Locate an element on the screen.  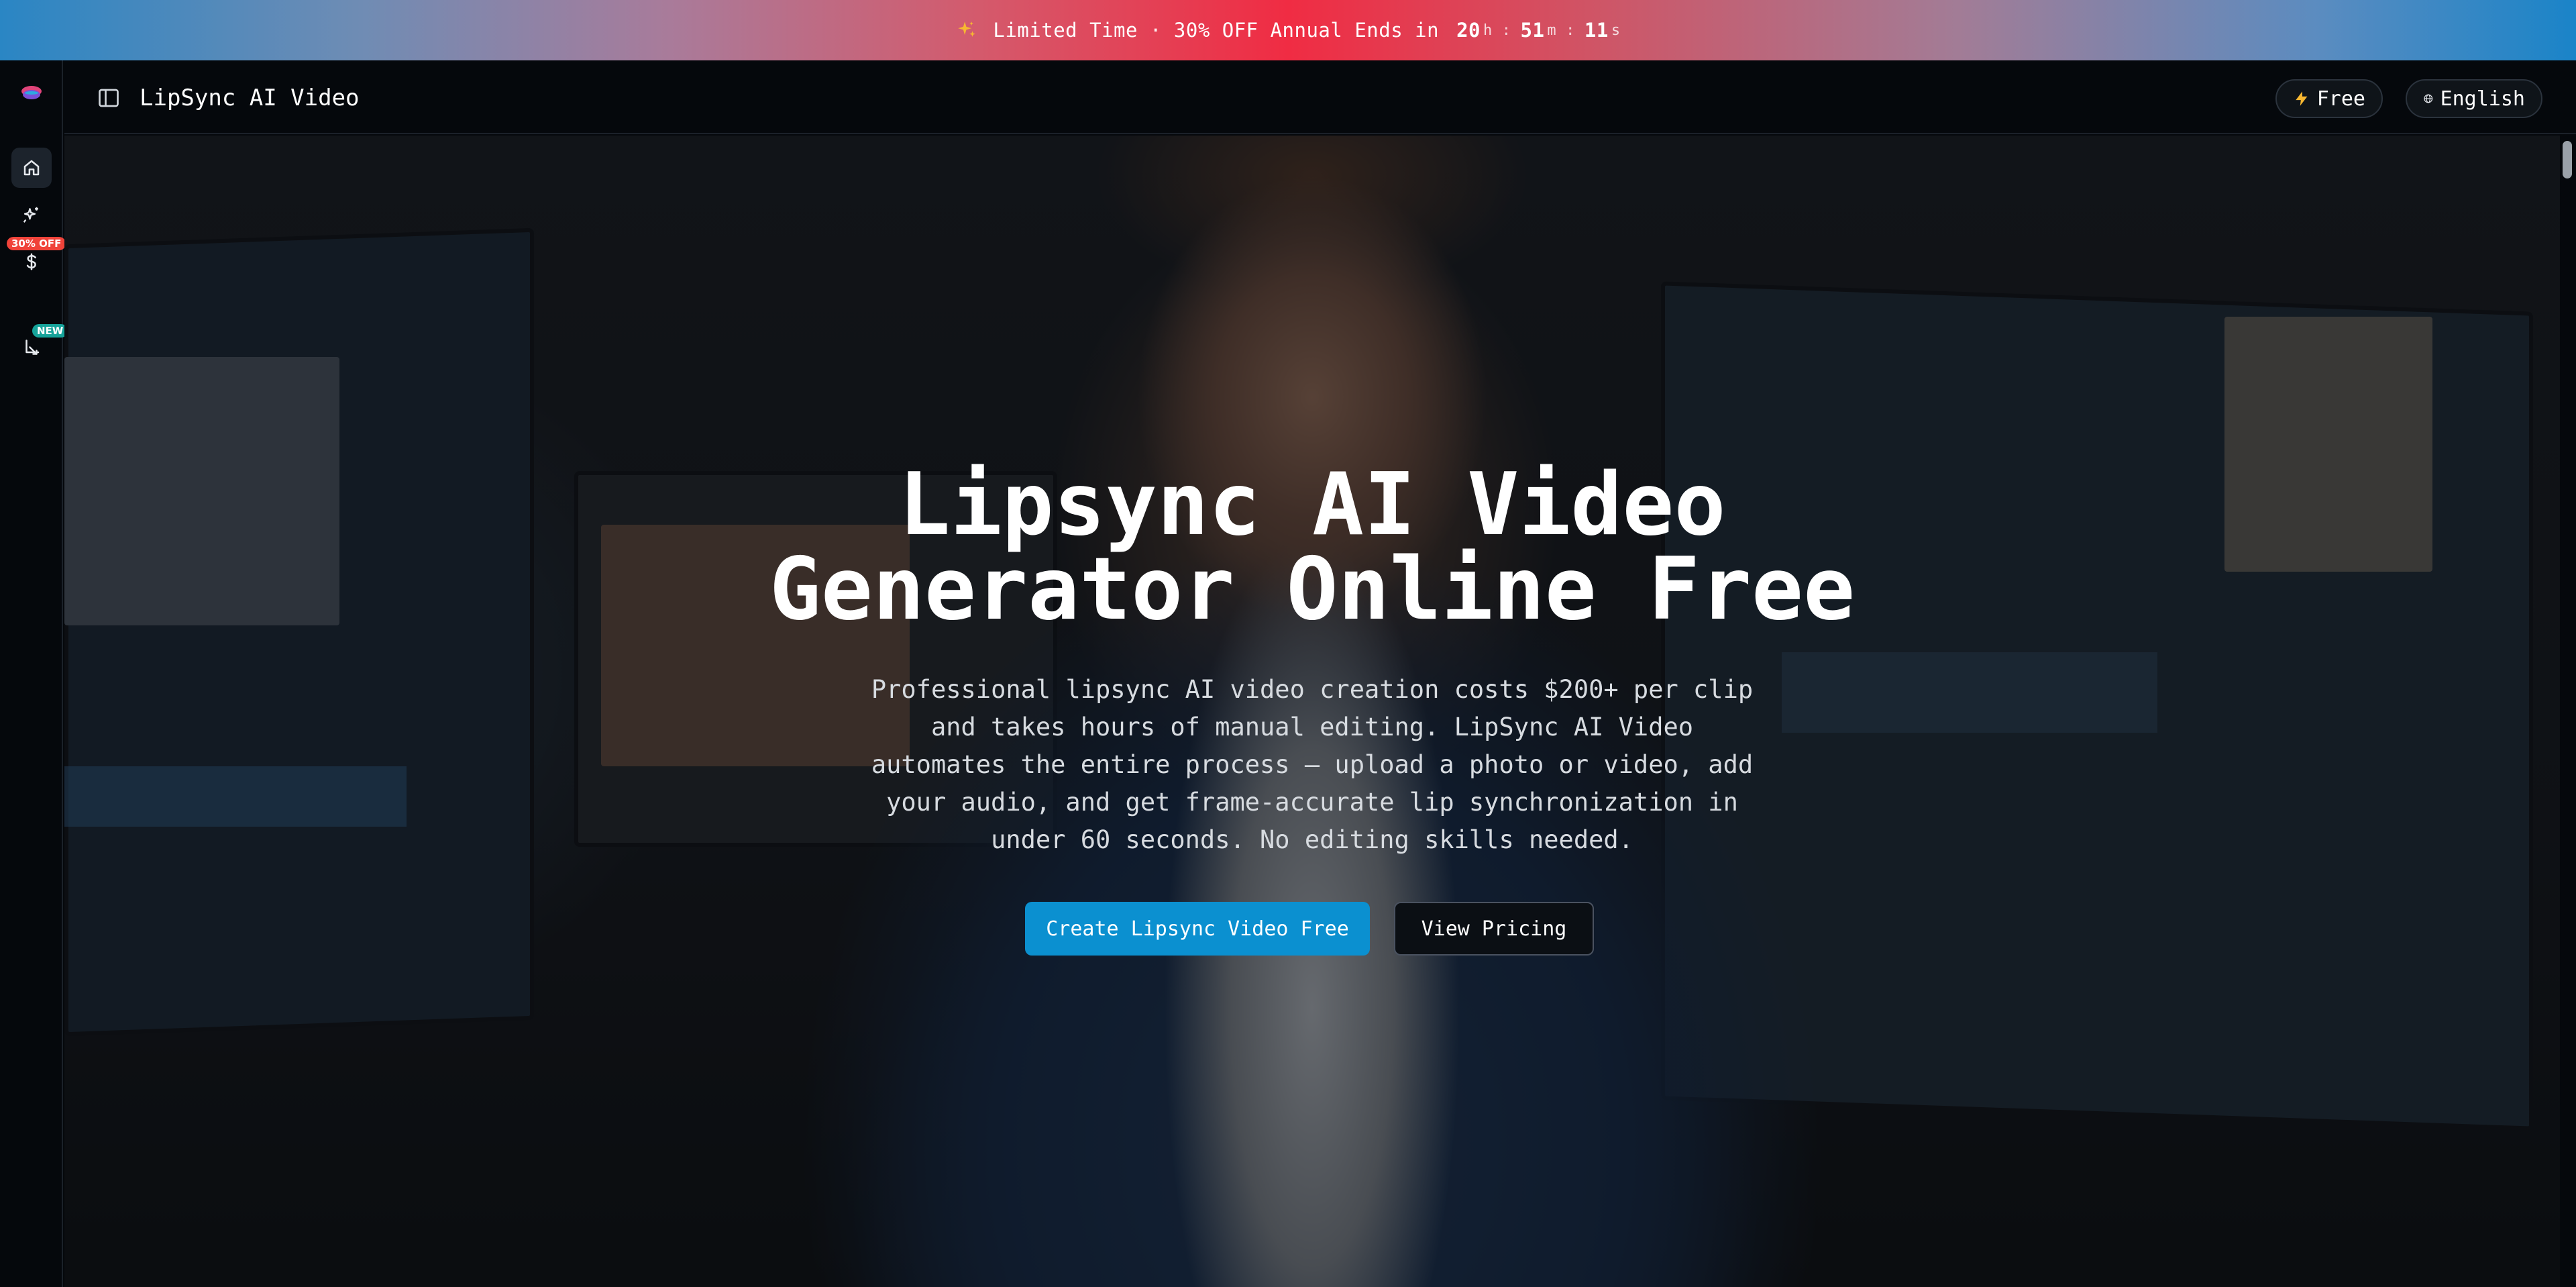
free-plan-button: Free is located at coordinates (2329, 98).